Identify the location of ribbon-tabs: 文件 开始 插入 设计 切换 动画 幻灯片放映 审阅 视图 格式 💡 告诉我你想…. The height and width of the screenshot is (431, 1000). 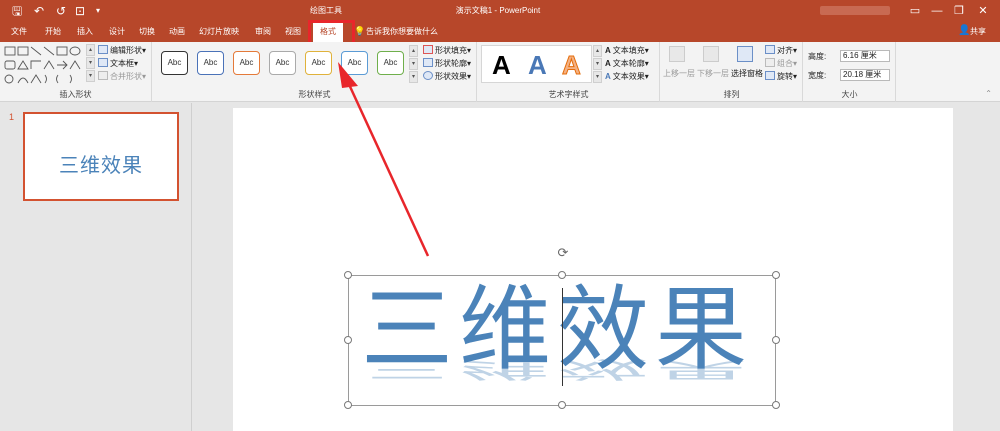
(500, 32).